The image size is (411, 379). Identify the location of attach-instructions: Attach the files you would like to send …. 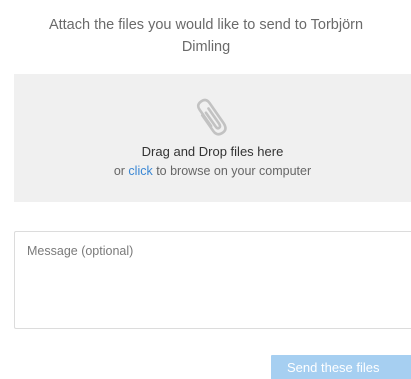
(206, 36).